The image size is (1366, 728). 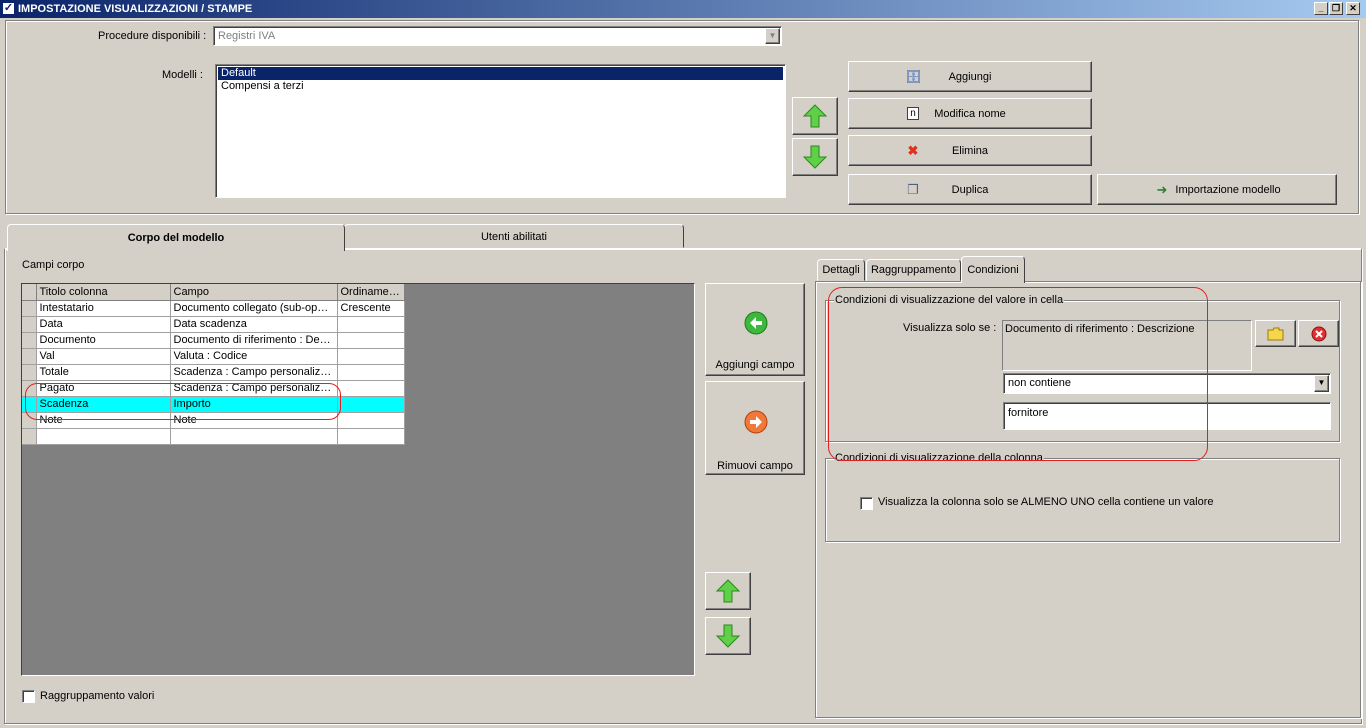 I want to click on annotation-highlight-row, so click(x=183, y=401).